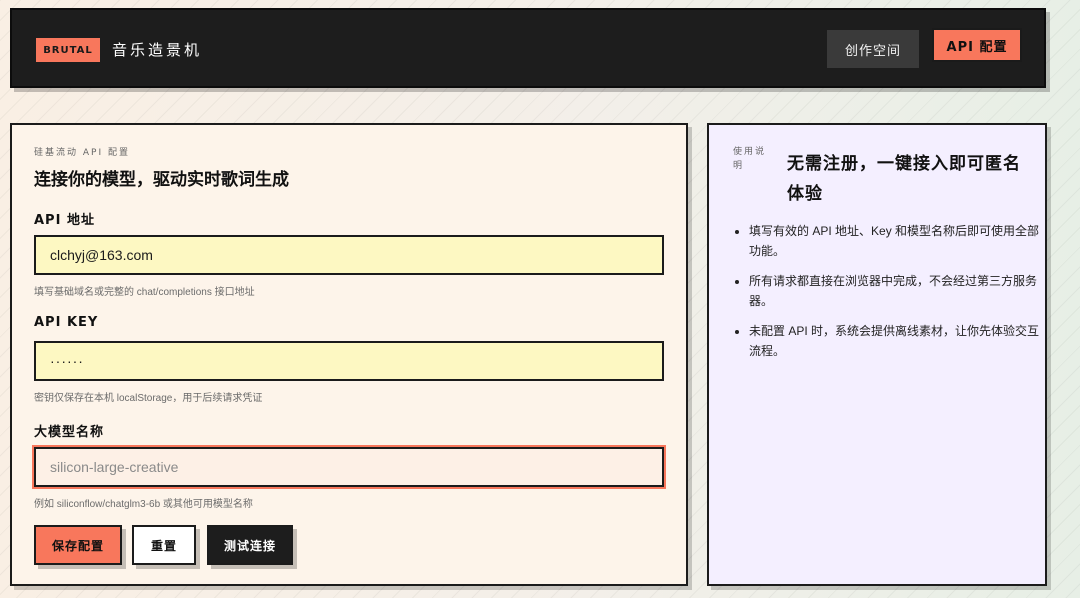 Image resolution: width=1080 pixels, height=598 pixels. What do you see at coordinates (897, 241) in the screenshot?
I see `list-item: 填写有效的 API 地址、Key 和模型名称后即可使用全部功能。` at bounding box center [897, 241].